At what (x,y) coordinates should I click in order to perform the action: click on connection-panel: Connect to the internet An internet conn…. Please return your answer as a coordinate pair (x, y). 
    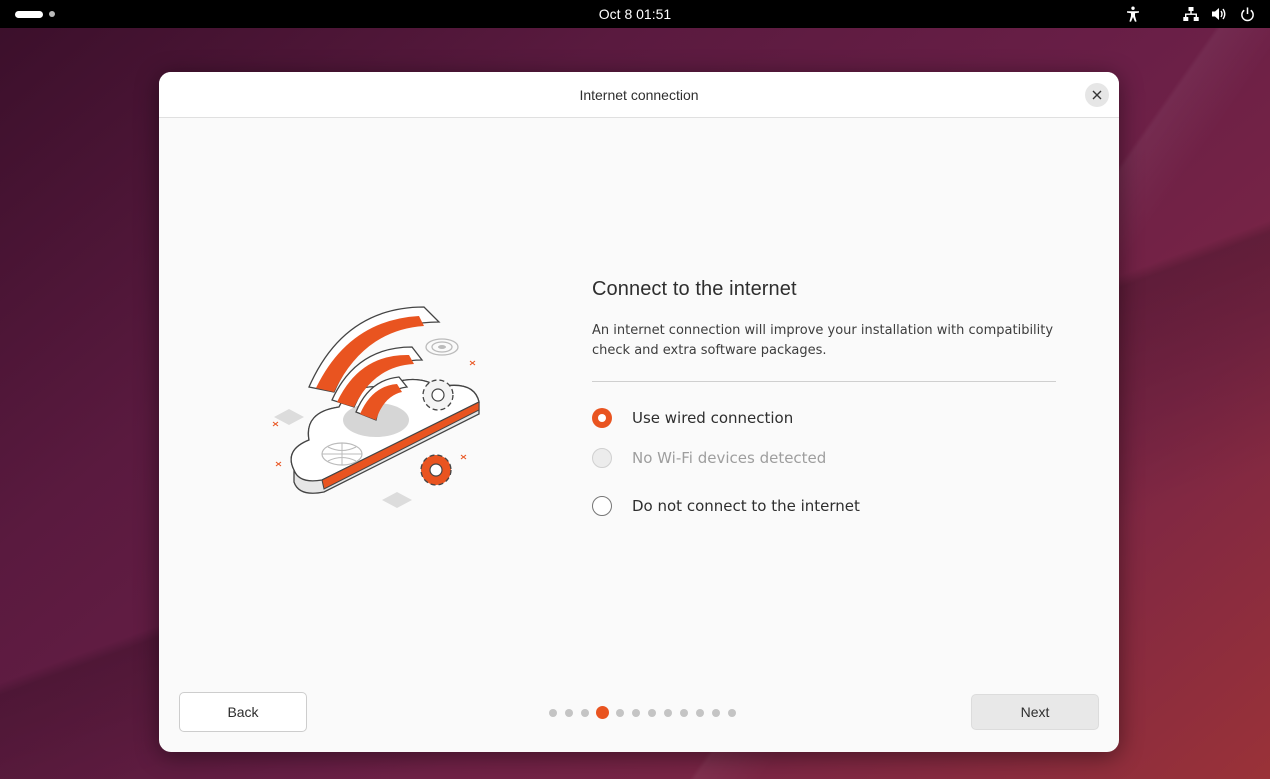
    Looking at the image, I should click on (824, 402).